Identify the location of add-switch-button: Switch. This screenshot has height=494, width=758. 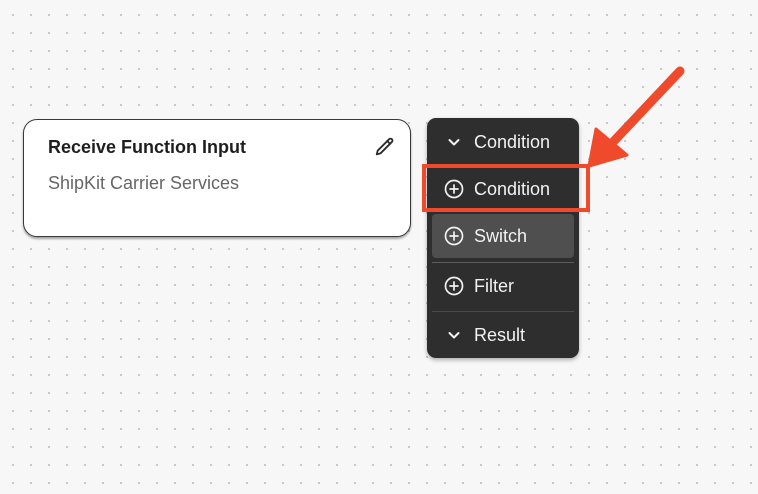
(503, 236).